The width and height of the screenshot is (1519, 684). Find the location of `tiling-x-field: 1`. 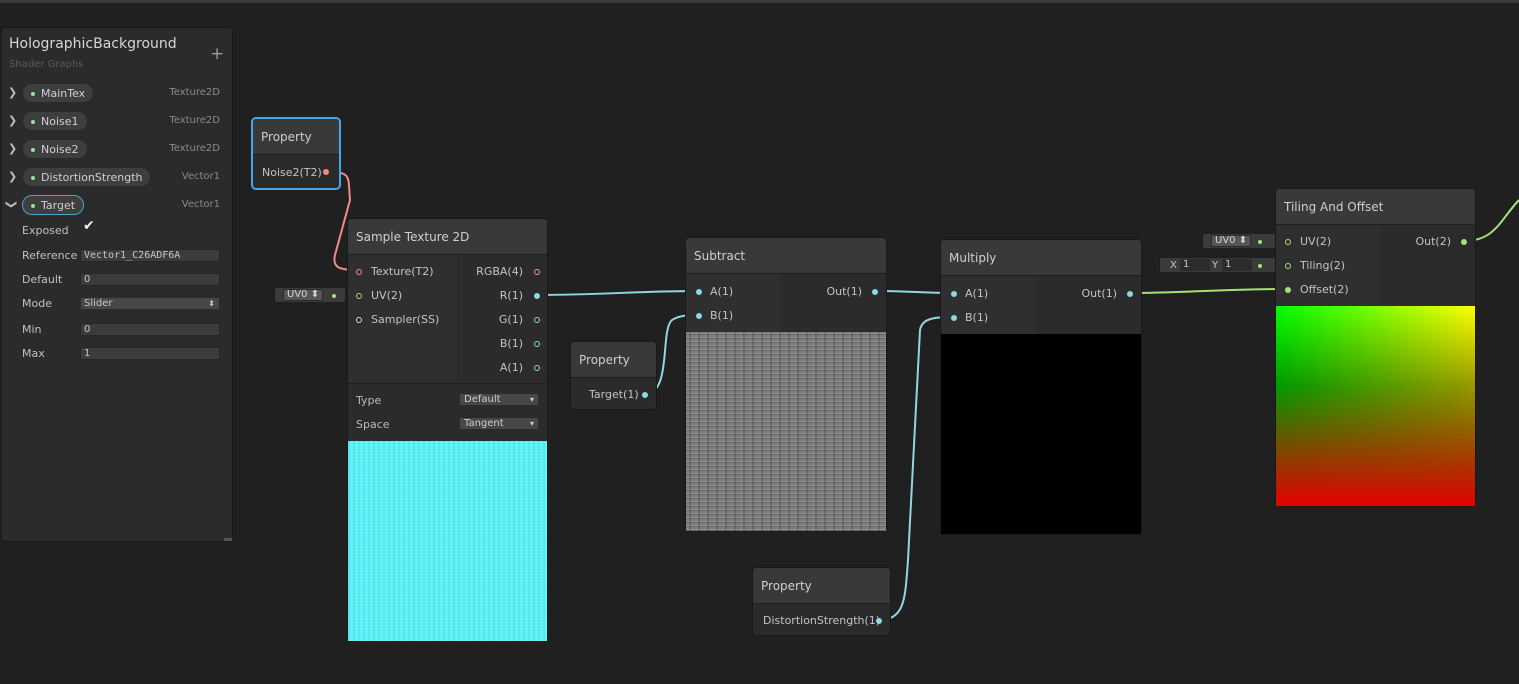

tiling-x-field: 1 is located at coordinates (1195, 265).